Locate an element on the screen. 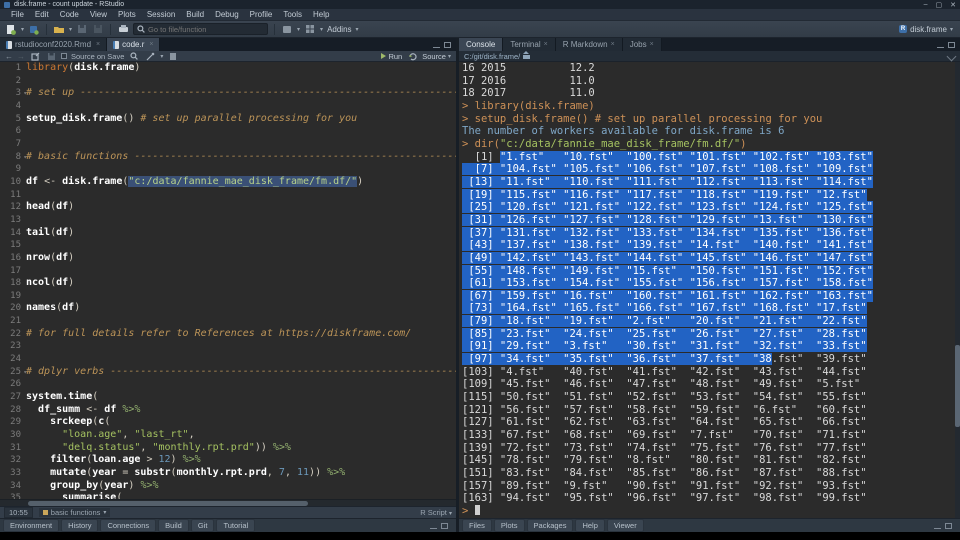  code-tools-icon is located at coordinates (150, 56).